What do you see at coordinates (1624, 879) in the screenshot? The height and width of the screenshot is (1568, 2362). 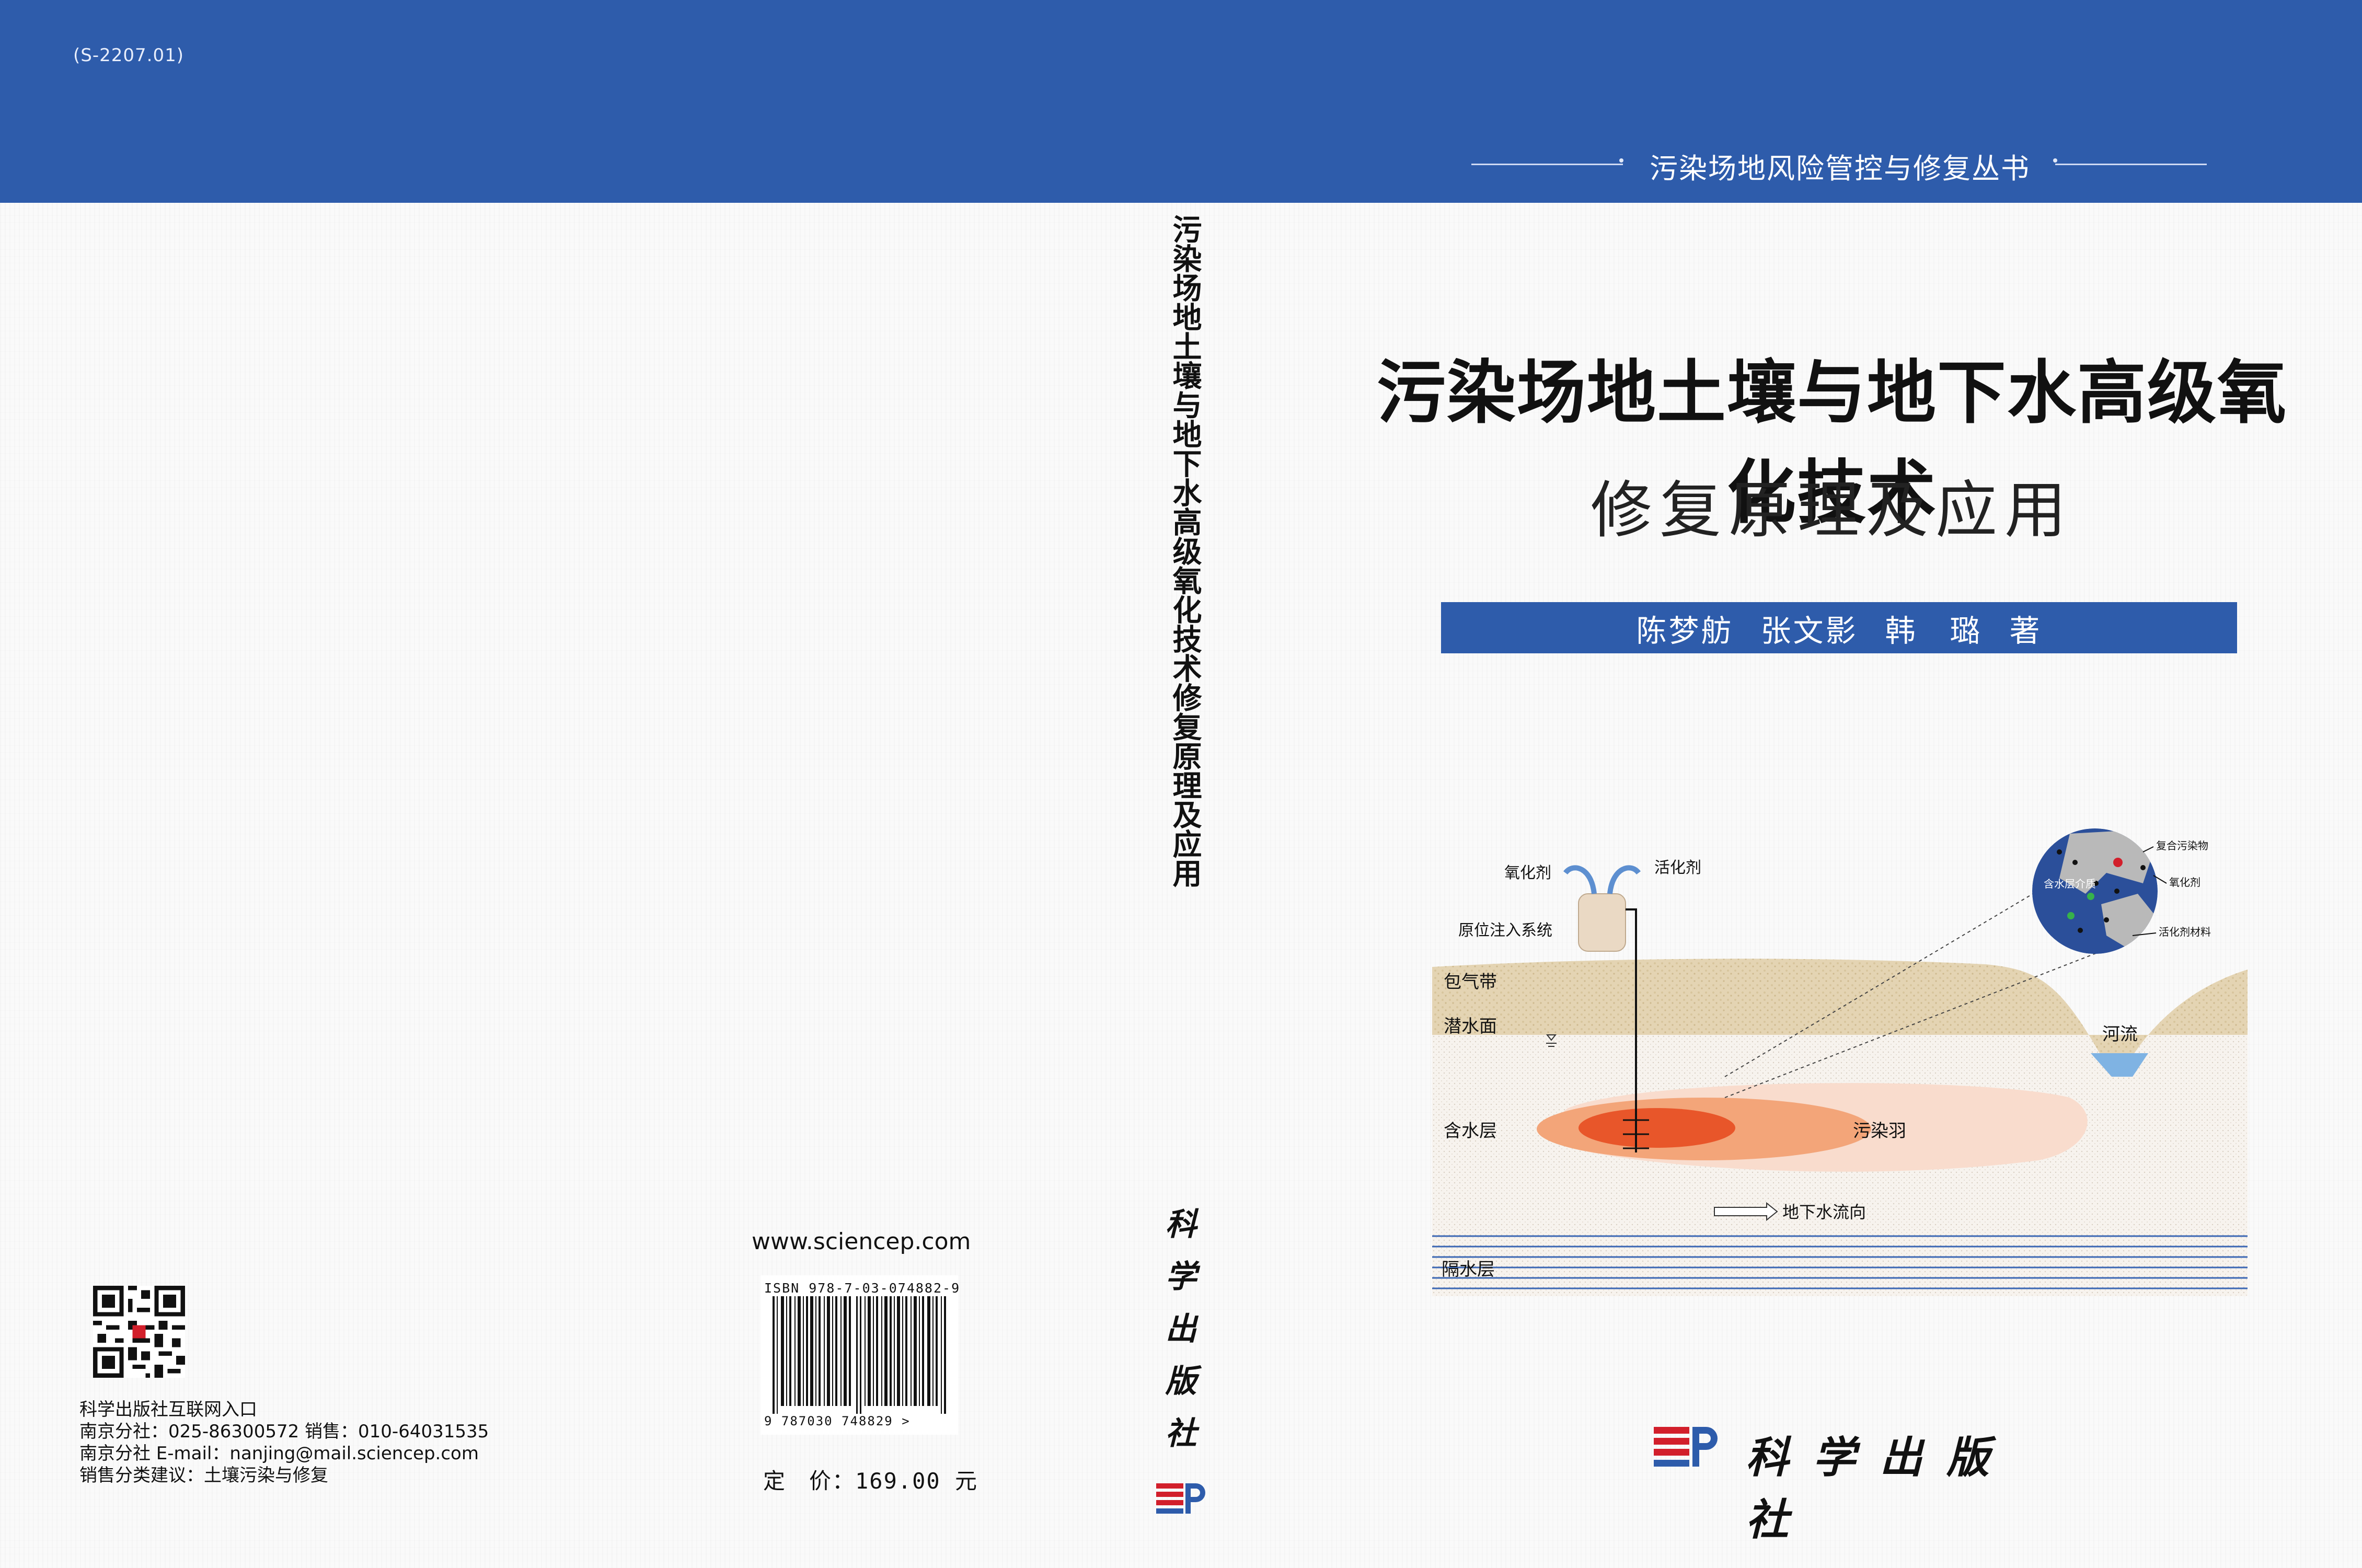 I see `activator-arrow-icon` at bounding box center [1624, 879].